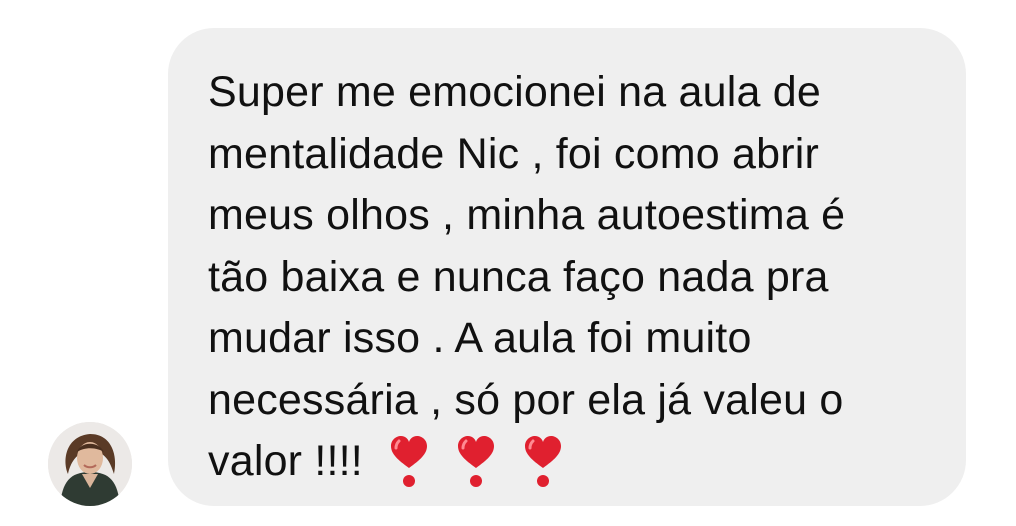 The image size is (1016, 526). I want to click on sender-avatar, so click(90, 464).